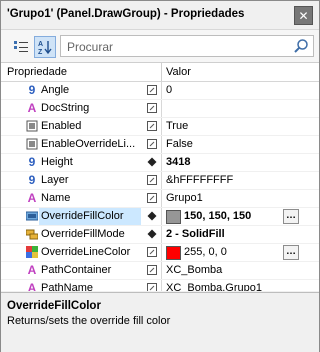  I want to click on enum-type-icon, so click(32, 234).